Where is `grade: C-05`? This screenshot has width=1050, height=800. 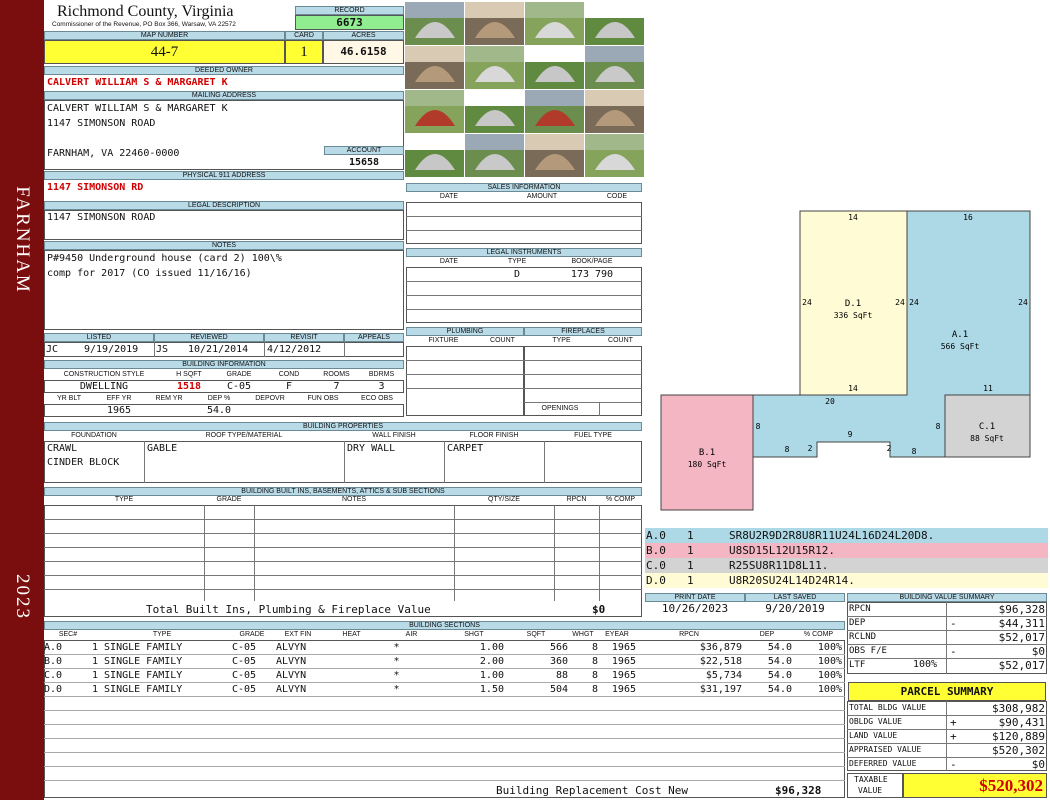 grade: C-05 is located at coordinates (239, 386).